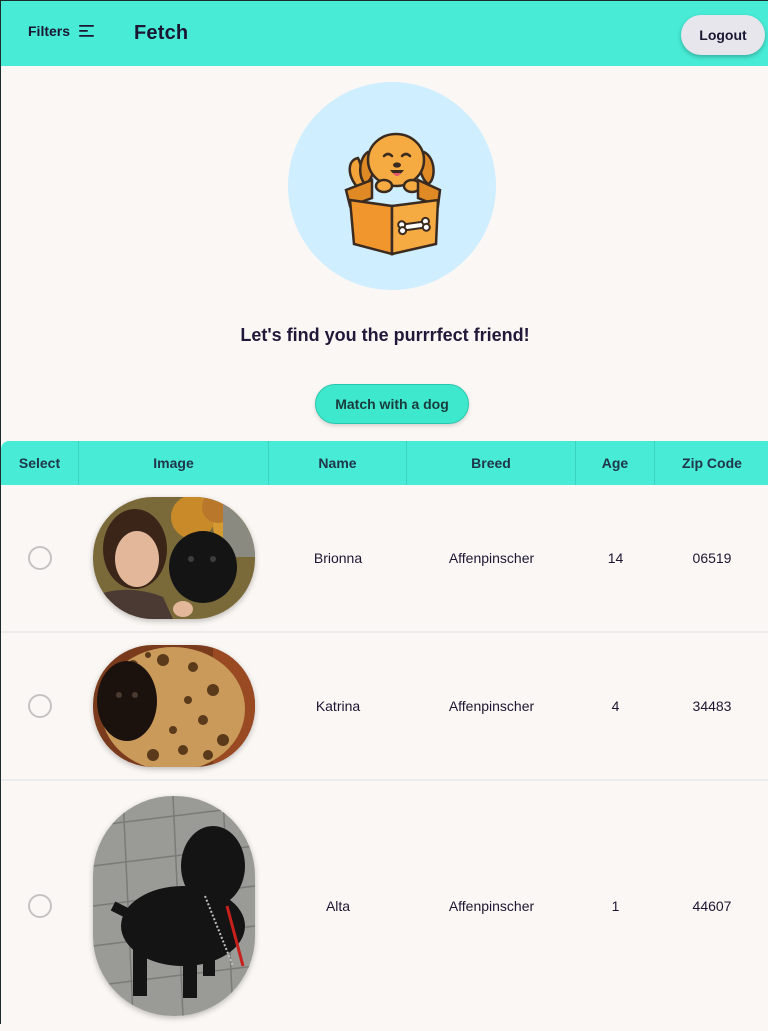 The height and width of the screenshot is (1031, 768). What do you see at coordinates (712, 906) in the screenshot?
I see `dog-zip-code: 44607` at bounding box center [712, 906].